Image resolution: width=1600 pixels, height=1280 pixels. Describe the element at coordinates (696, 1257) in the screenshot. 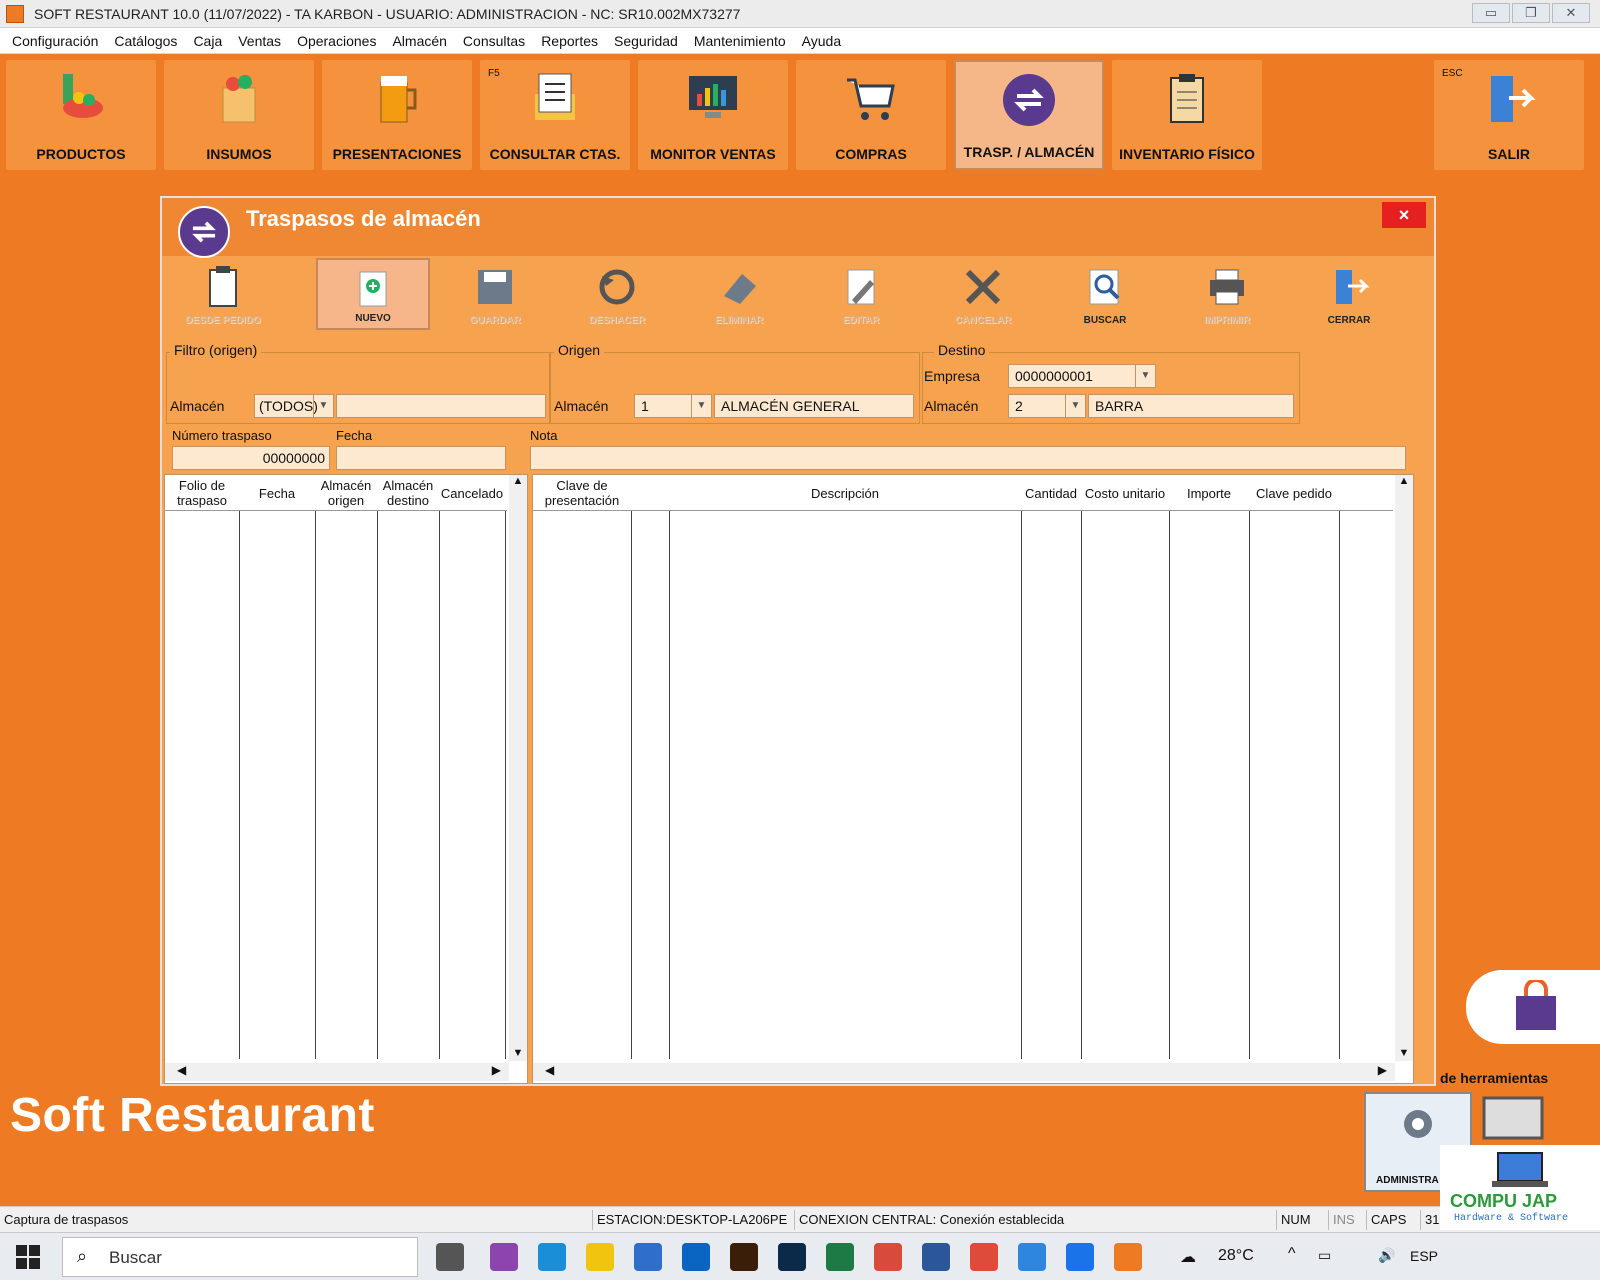

I see `outlook-icon` at that location.